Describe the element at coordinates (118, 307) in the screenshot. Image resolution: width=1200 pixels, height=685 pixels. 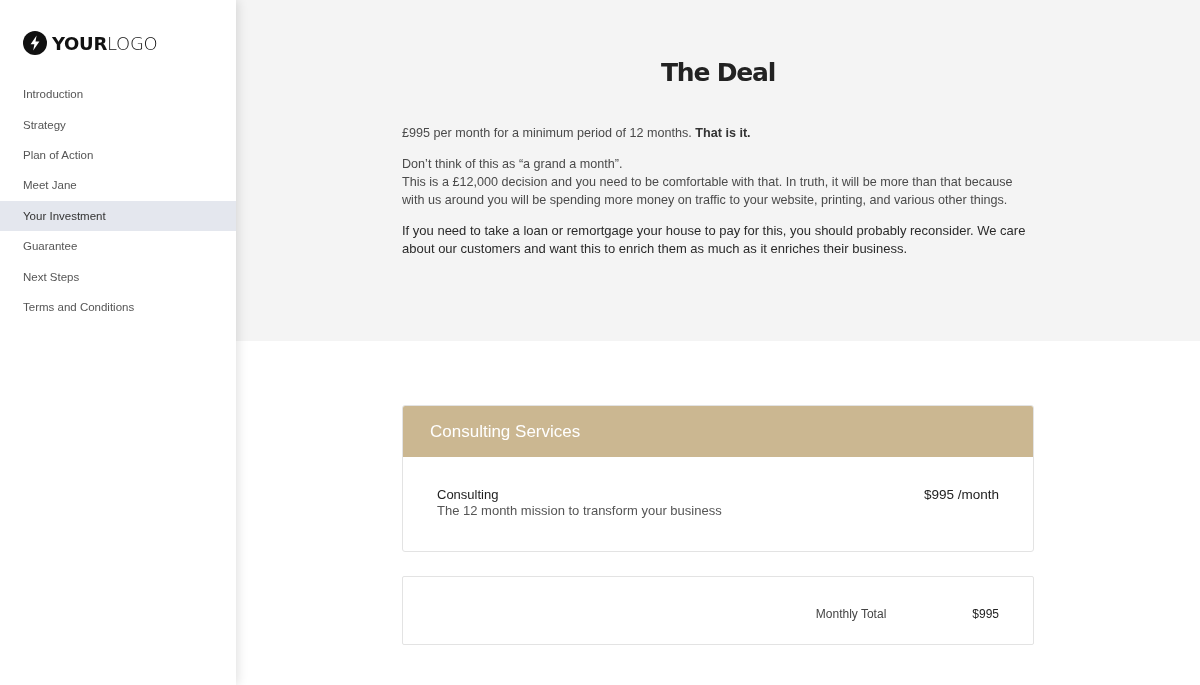
I see `nav-item: Terms and Conditions` at that location.